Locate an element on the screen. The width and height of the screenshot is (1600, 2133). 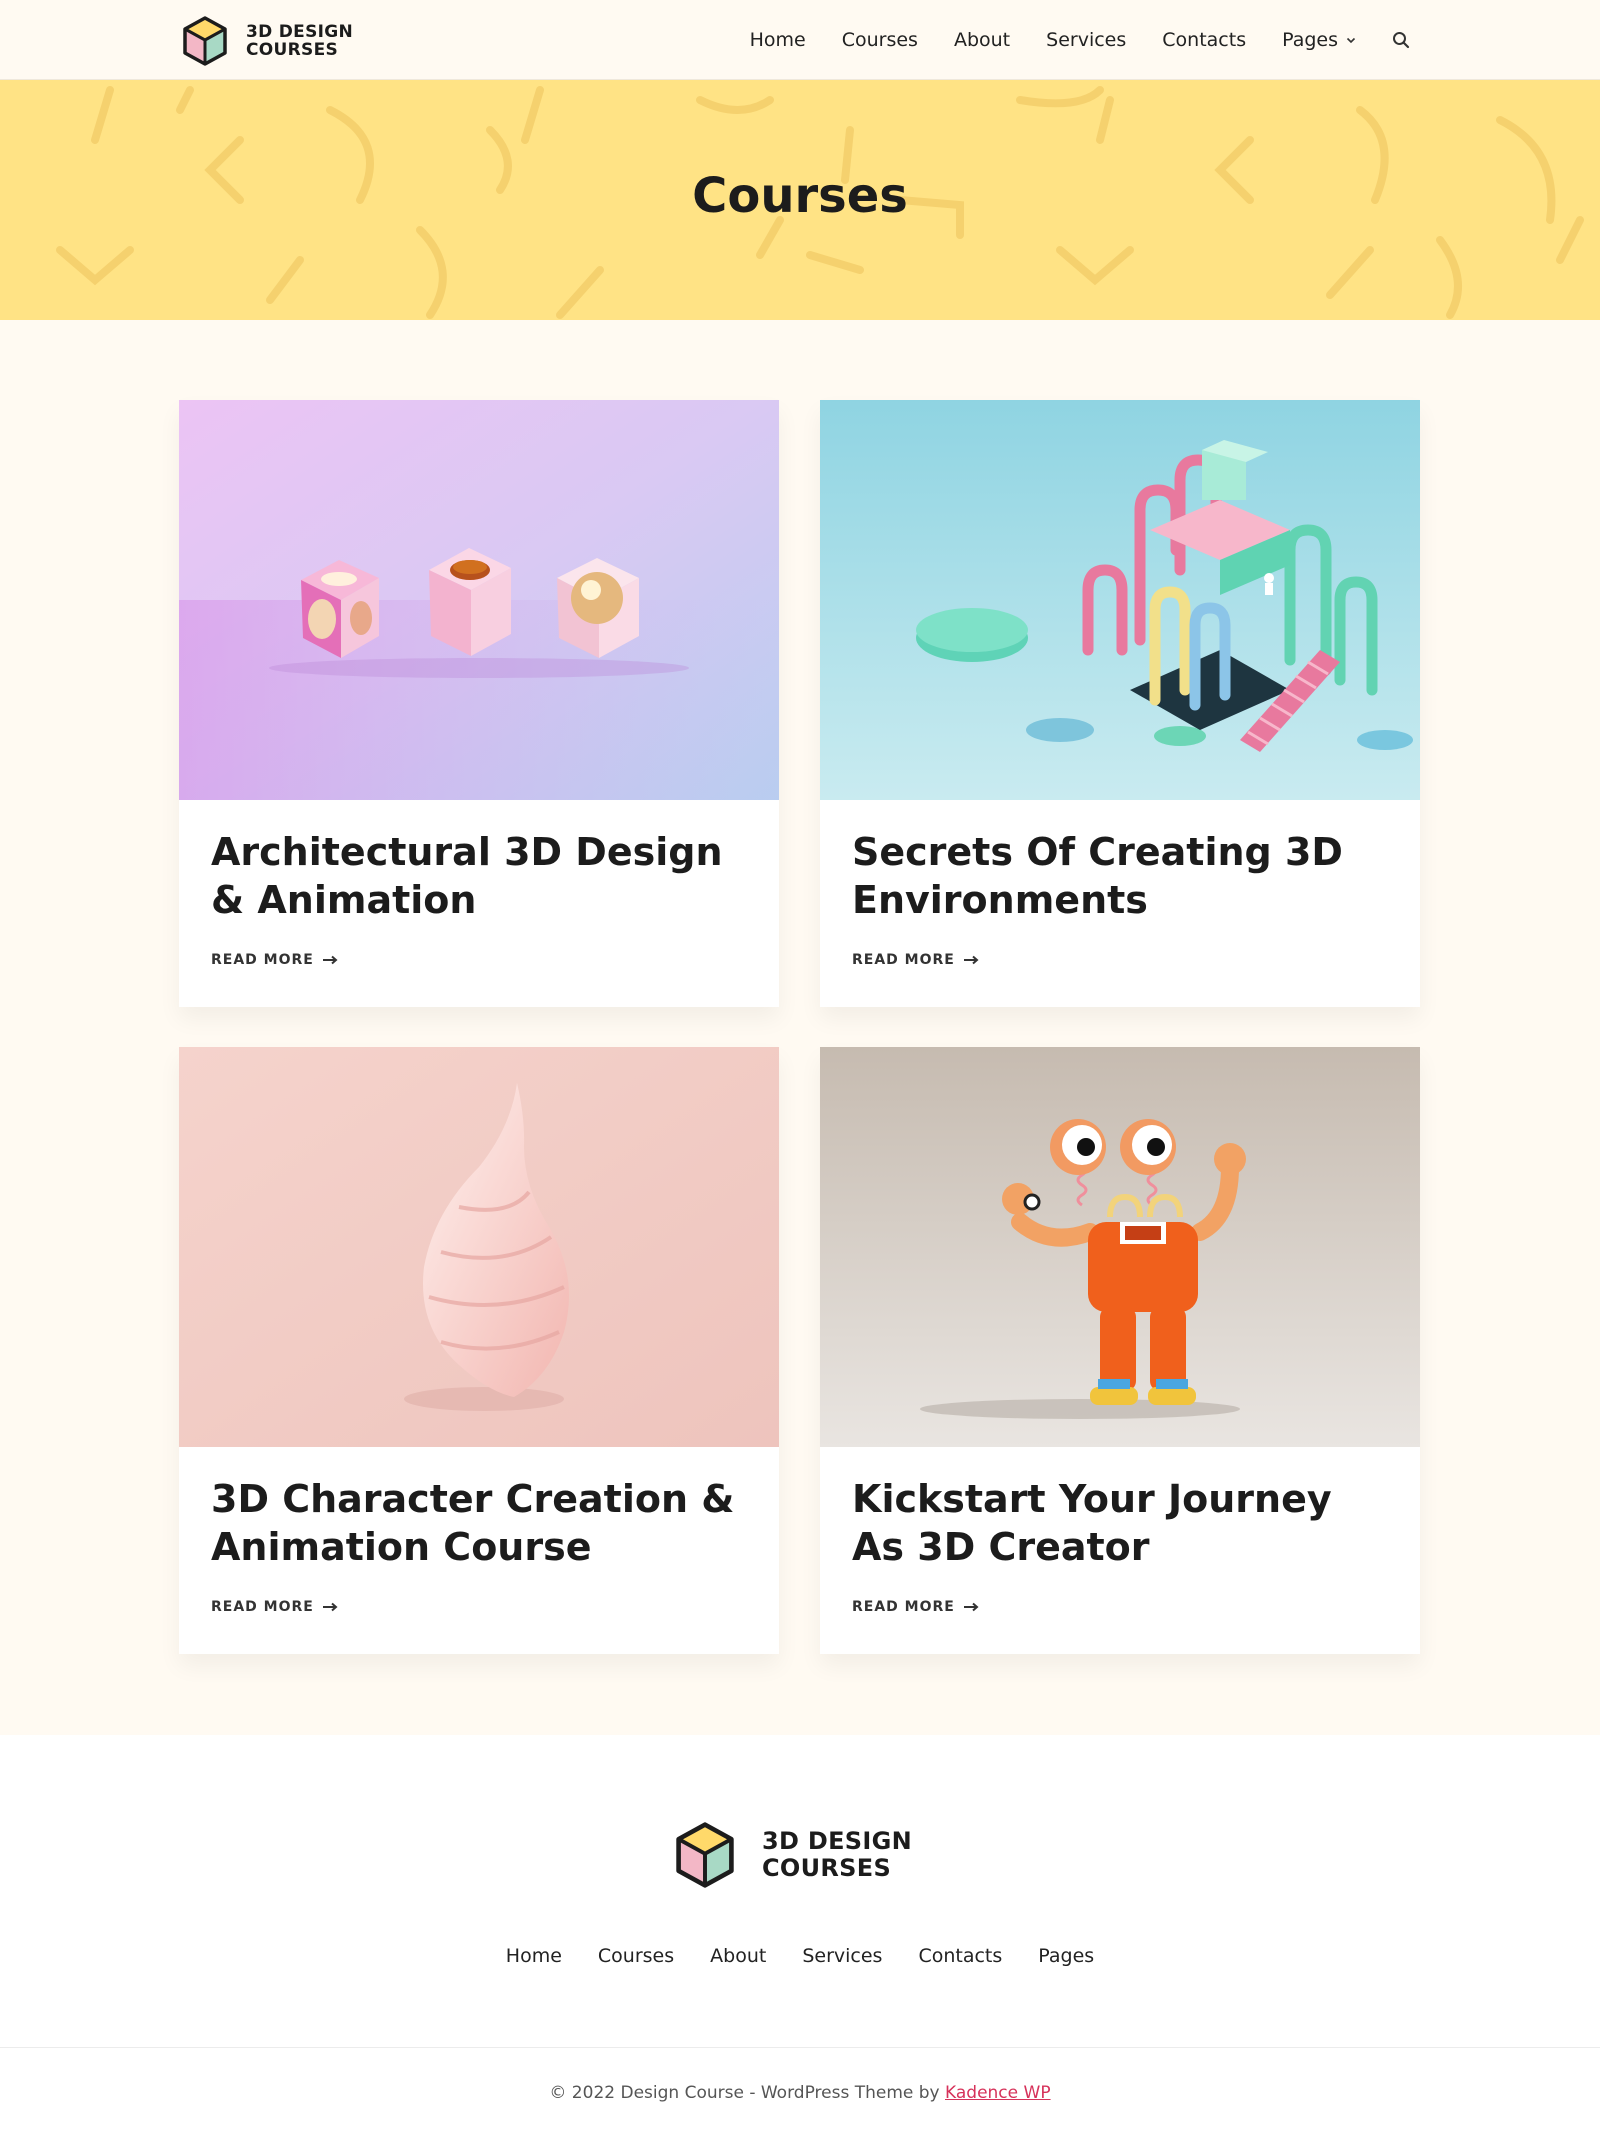
footer-logo-line-2: COURSES is located at coordinates (827, 1868).